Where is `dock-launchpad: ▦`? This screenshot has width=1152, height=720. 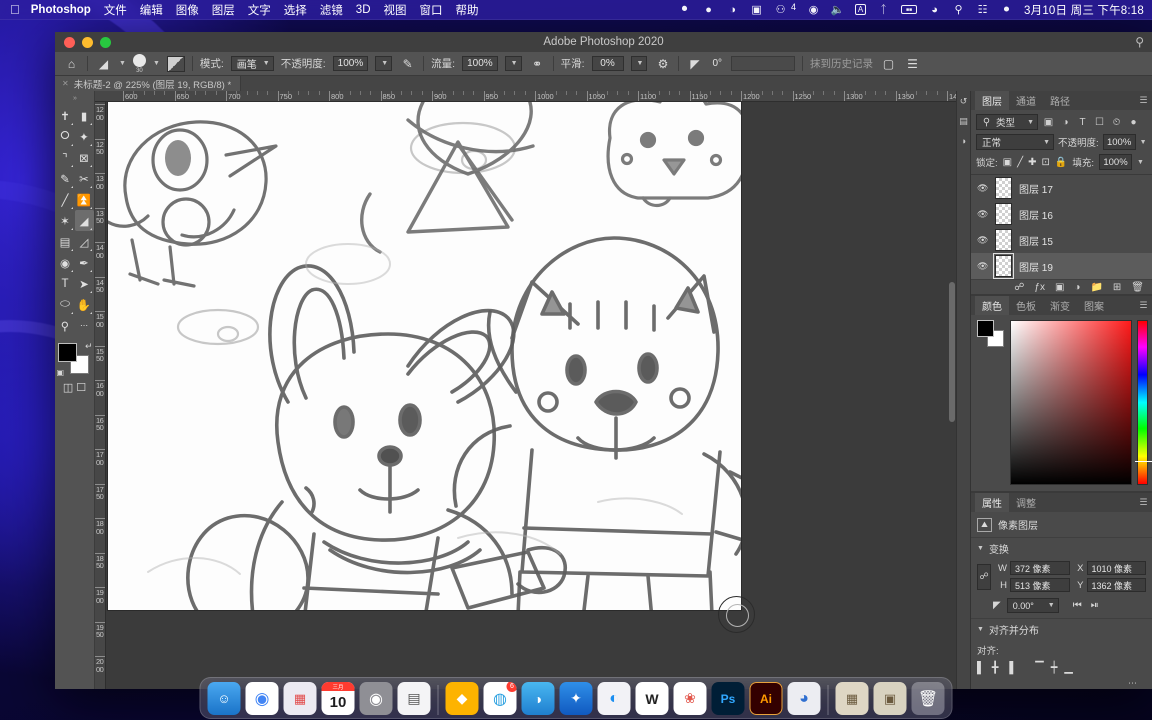 dock-launchpad: ▦ is located at coordinates (300, 698).